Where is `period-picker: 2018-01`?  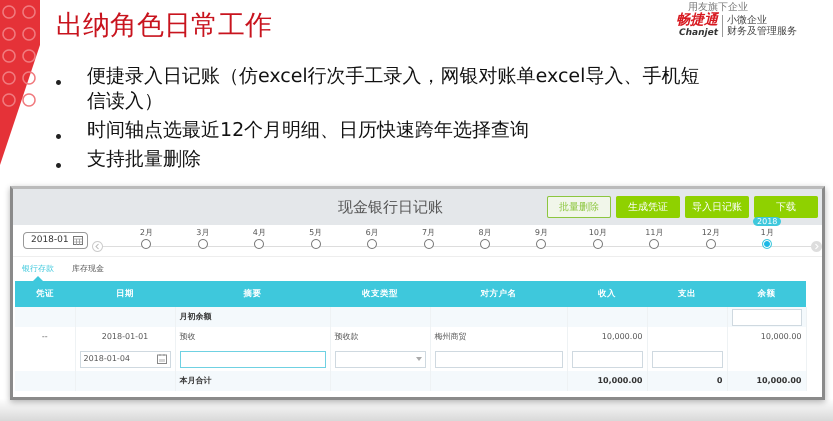 period-picker: 2018-01 is located at coordinates (55, 240).